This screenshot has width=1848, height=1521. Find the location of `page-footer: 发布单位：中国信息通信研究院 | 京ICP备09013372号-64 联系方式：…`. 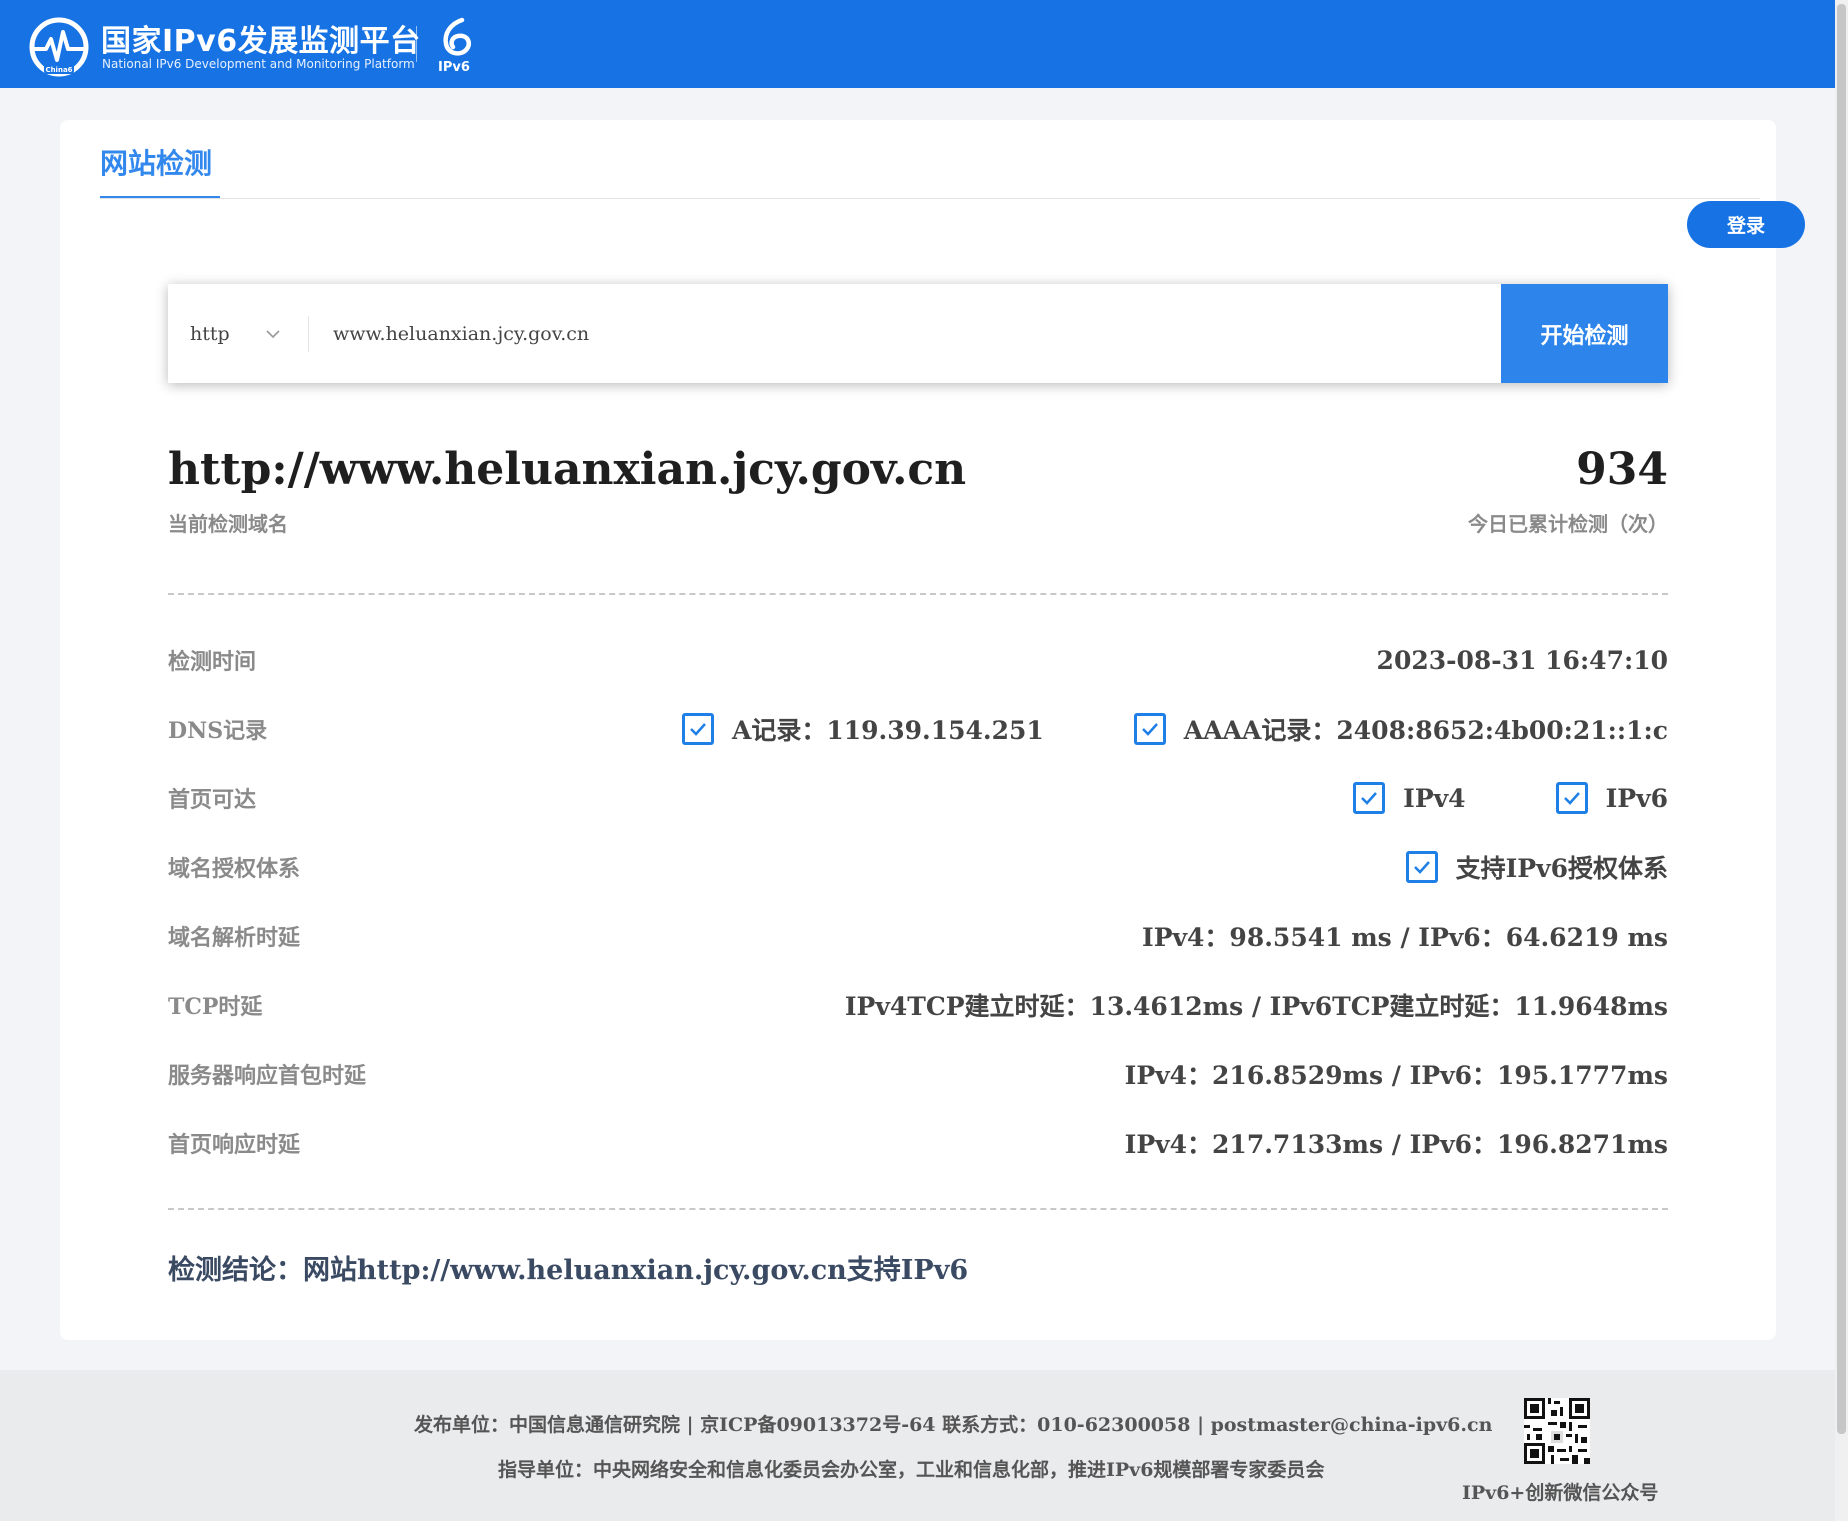

page-footer: 发布单位：中国信息通信研究院 | 京ICP备09013372号-64 联系方式：… is located at coordinates (917, 1445).